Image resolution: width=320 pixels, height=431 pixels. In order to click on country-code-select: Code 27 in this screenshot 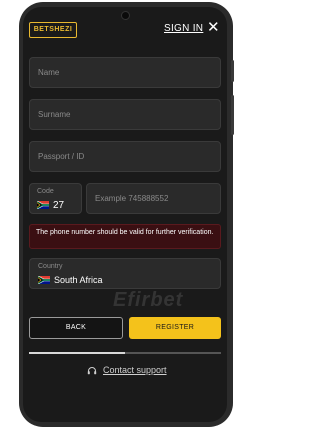, I will do `click(55, 198)`.